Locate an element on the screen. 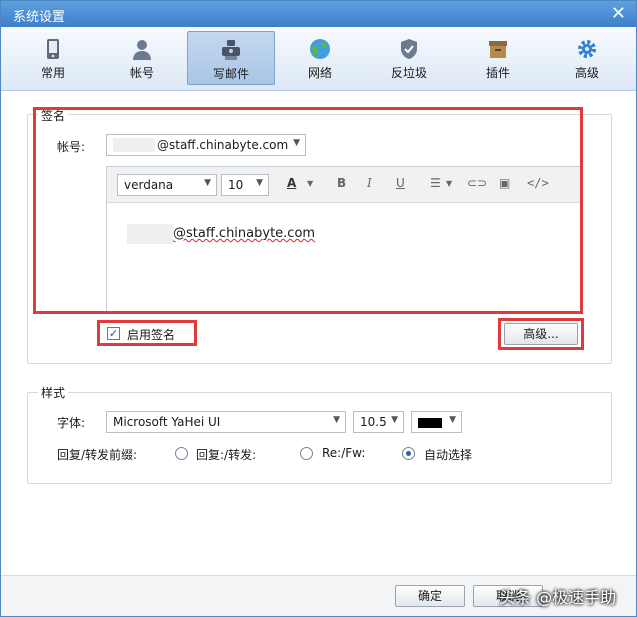  highlight-enable is located at coordinates (147, 333).